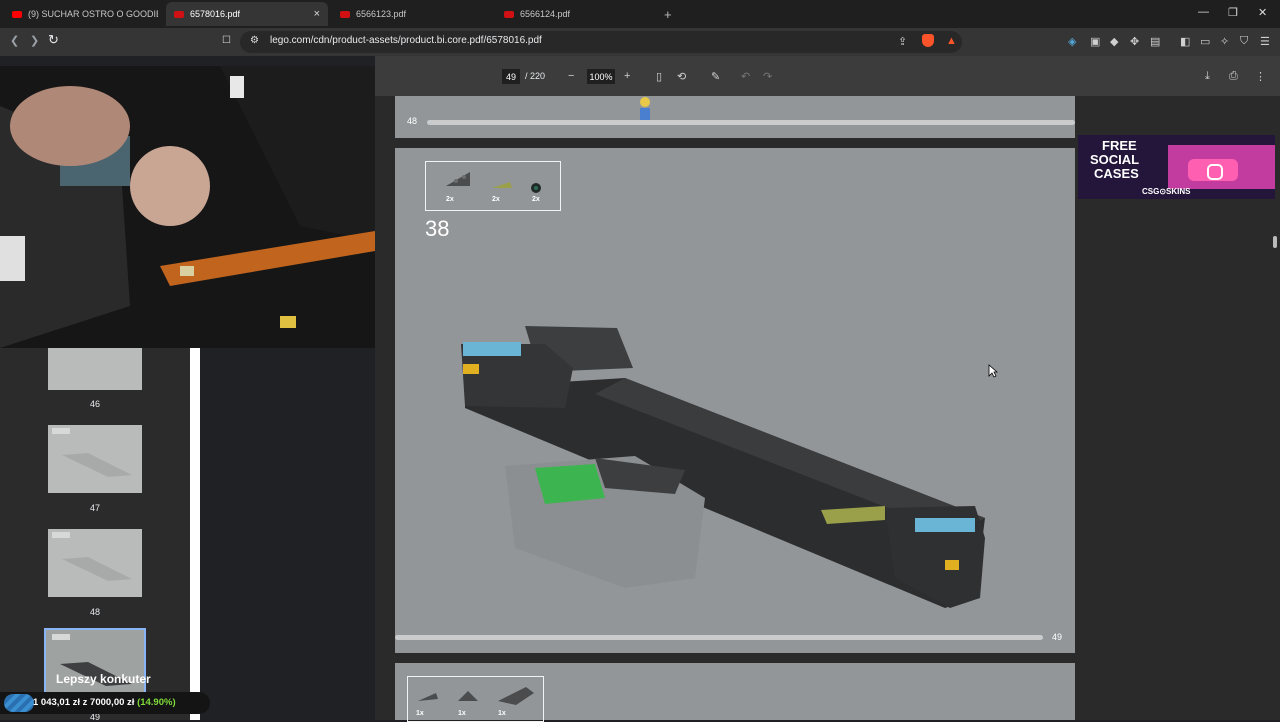 This screenshot has height=722, width=1280. Describe the element at coordinates (511, 76) in the screenshot. I see `page-number-input: 49` at that location.